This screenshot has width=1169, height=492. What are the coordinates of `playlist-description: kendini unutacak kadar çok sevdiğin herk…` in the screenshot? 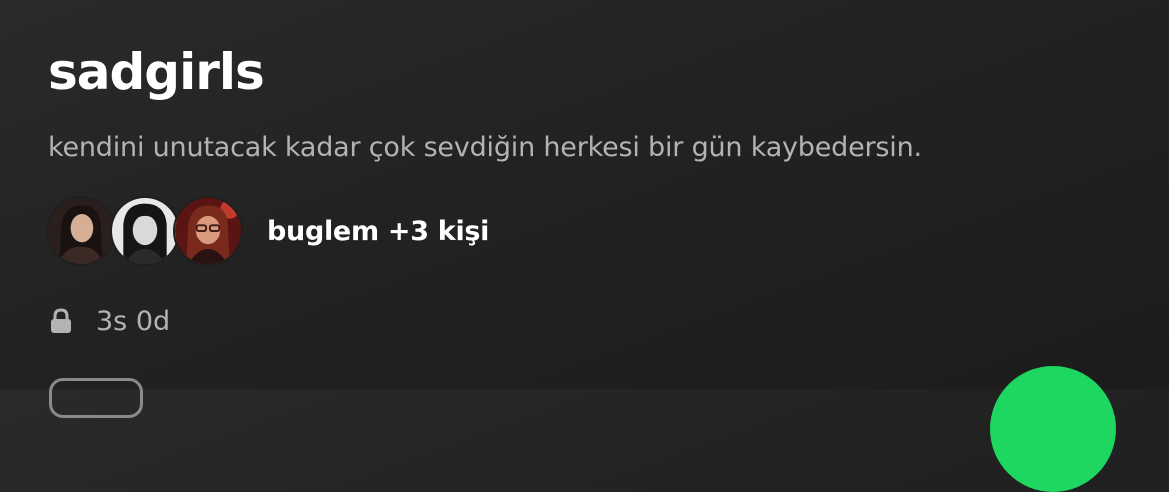 It's located at (485, 147).